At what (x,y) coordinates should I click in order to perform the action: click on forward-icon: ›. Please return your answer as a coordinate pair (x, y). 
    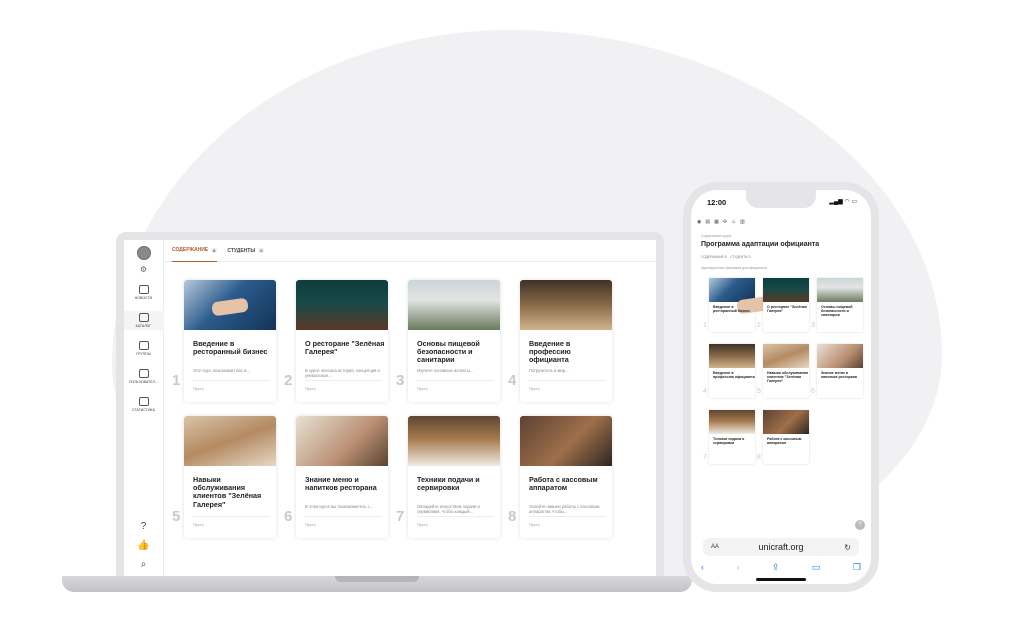
    Looking at the image, I should click on (737, 567).